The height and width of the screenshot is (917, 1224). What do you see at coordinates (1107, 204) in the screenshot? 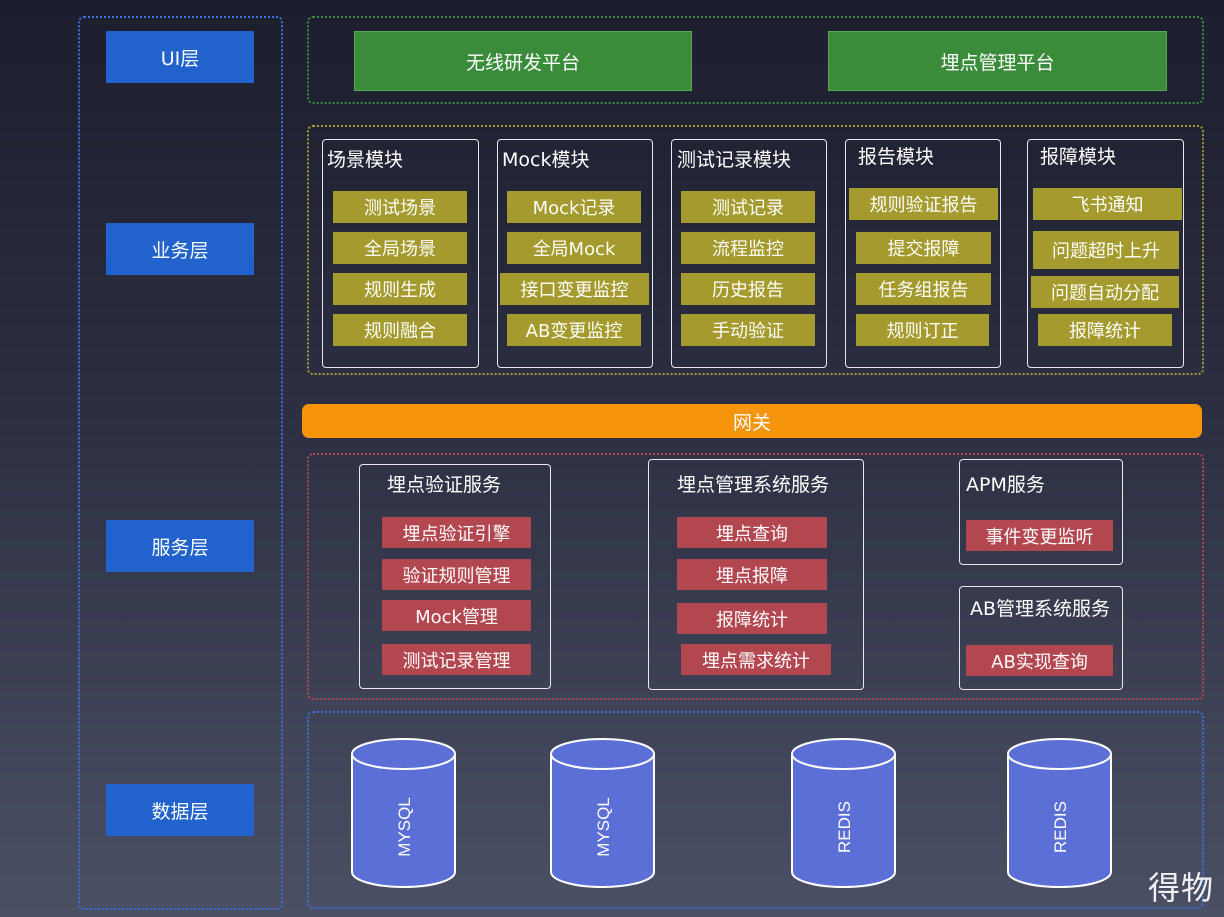
I see `module-item: 飞书通知` at bounding box center [1107, 204].